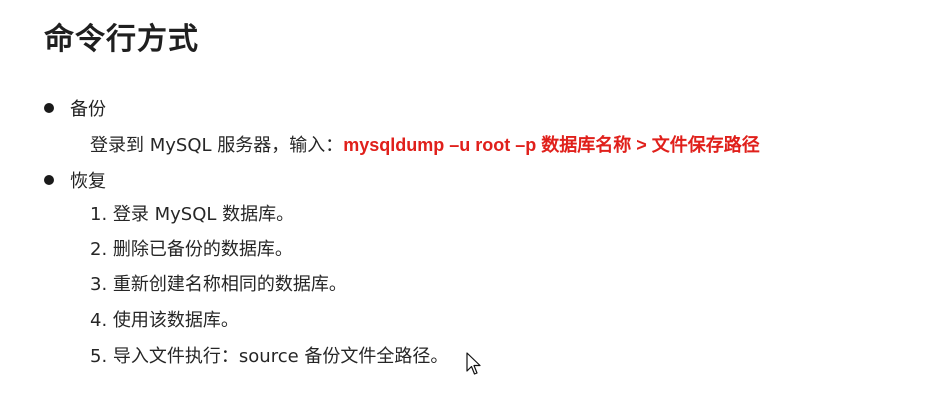 This screenshot has width=936, height=401. Describe the element at coordinates (217, 145) in the screenshot. I see `backup-instruction-prefix: 登录到 MySQL 服务器，输入：` at that location.